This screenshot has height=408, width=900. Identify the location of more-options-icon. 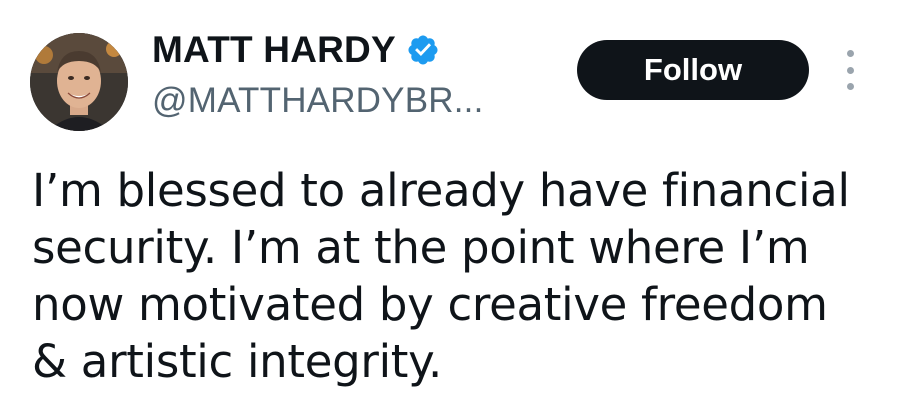
(850, 70).